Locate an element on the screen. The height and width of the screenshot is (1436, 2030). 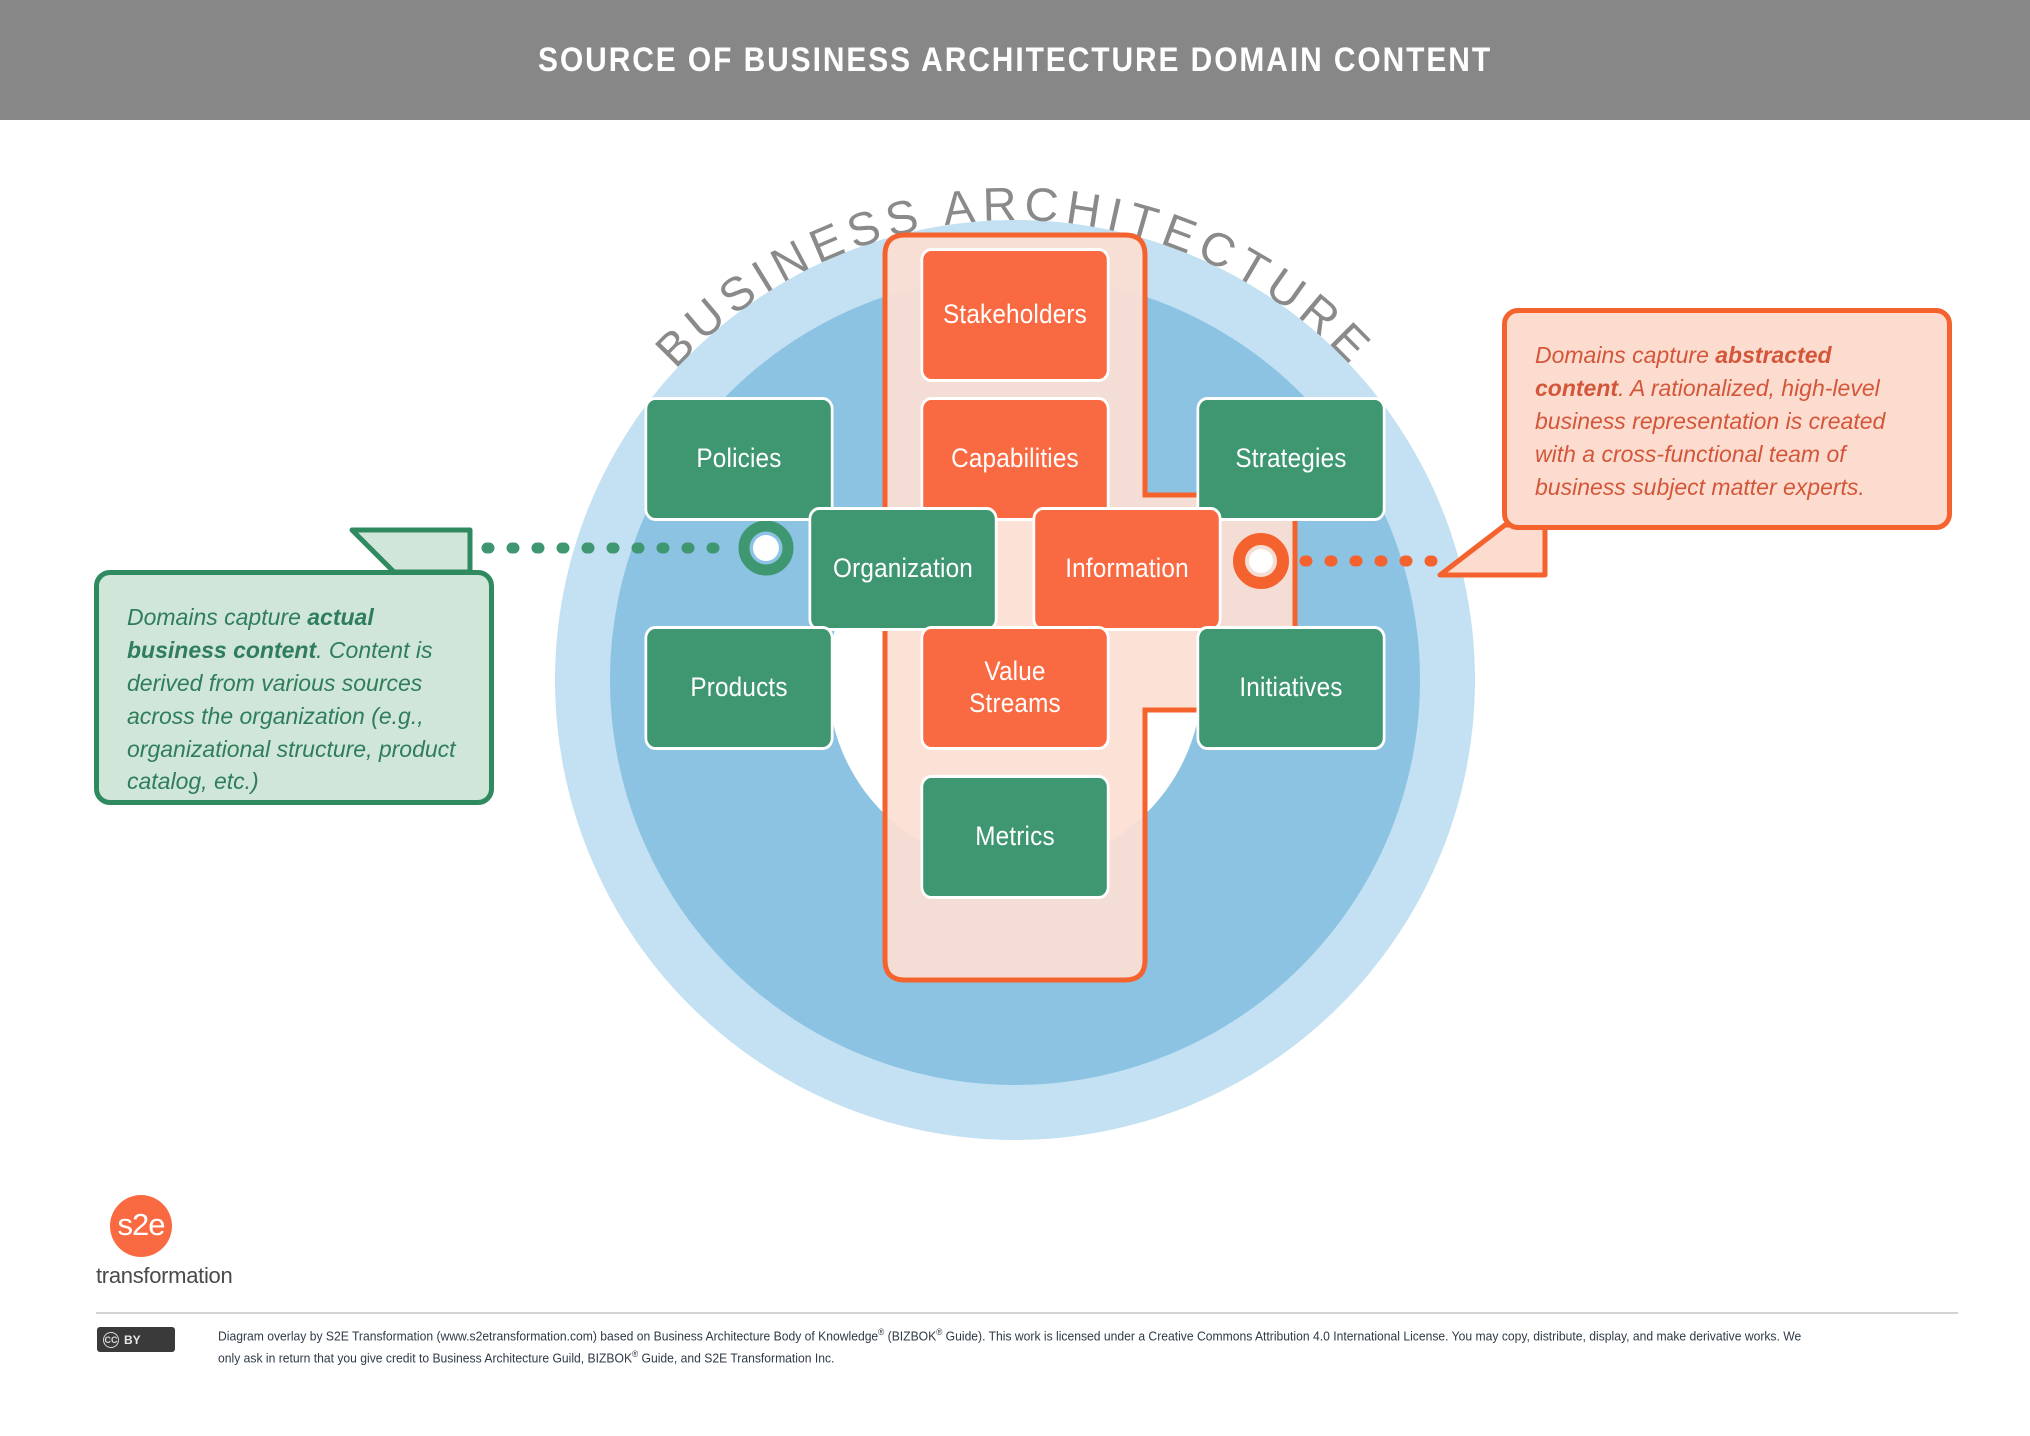
domain-box-products: Products is located at coordinates (739, 688).